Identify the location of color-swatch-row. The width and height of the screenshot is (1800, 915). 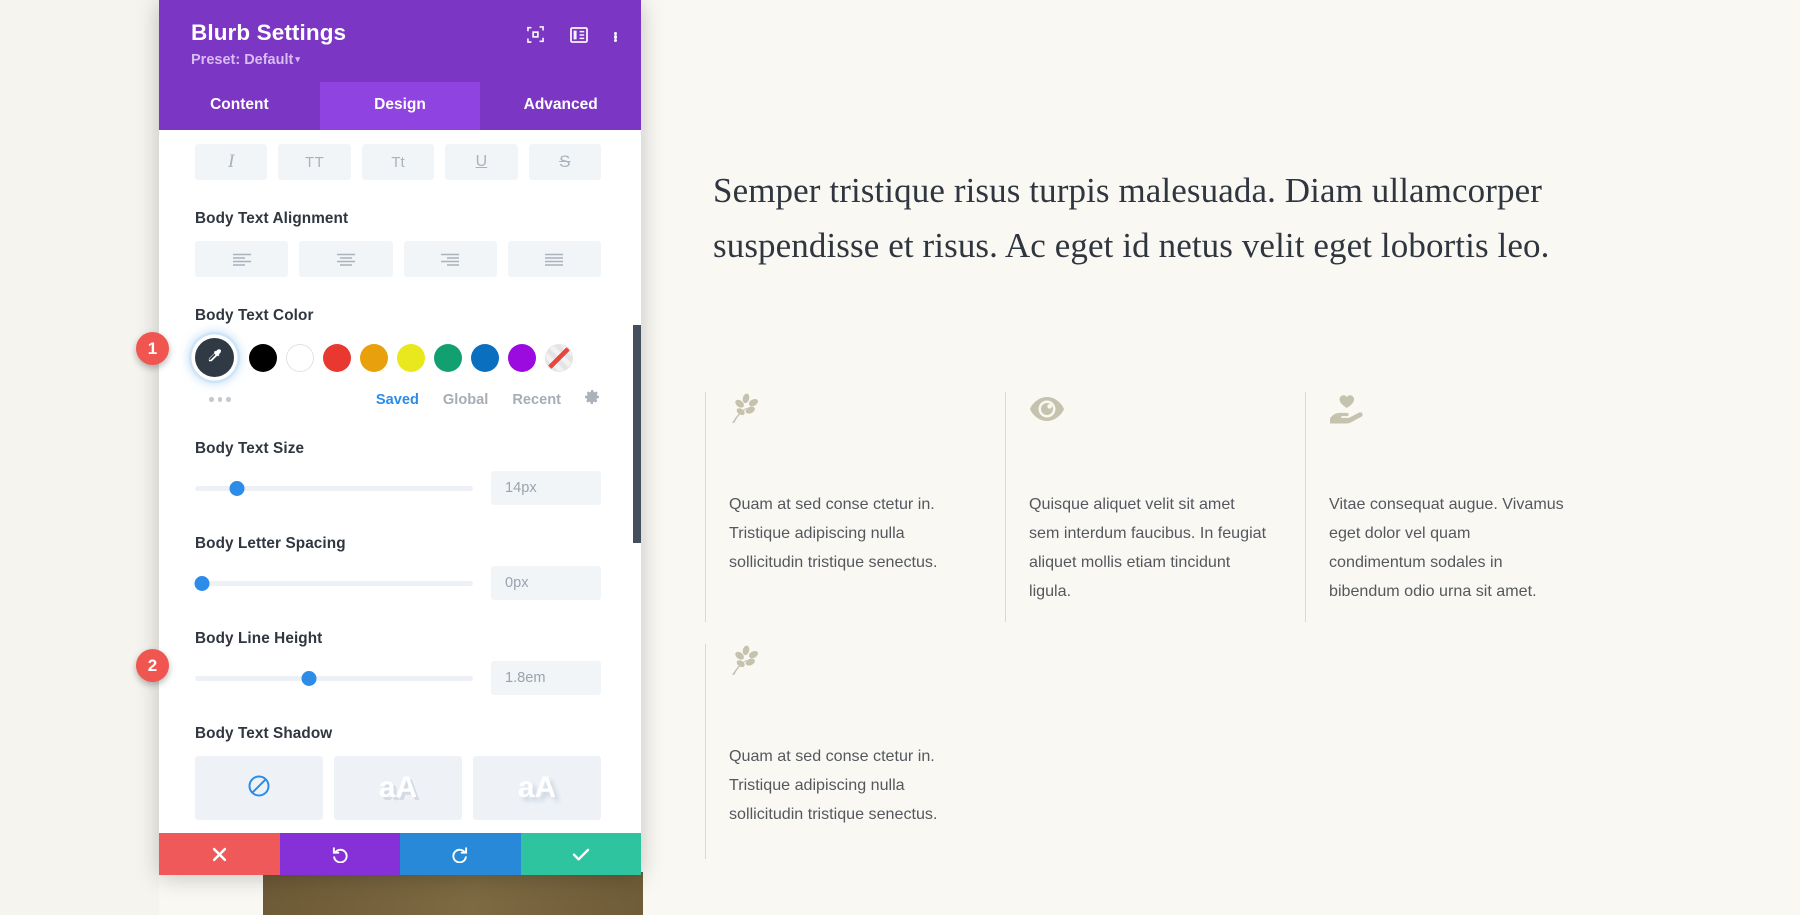
(398, 357).